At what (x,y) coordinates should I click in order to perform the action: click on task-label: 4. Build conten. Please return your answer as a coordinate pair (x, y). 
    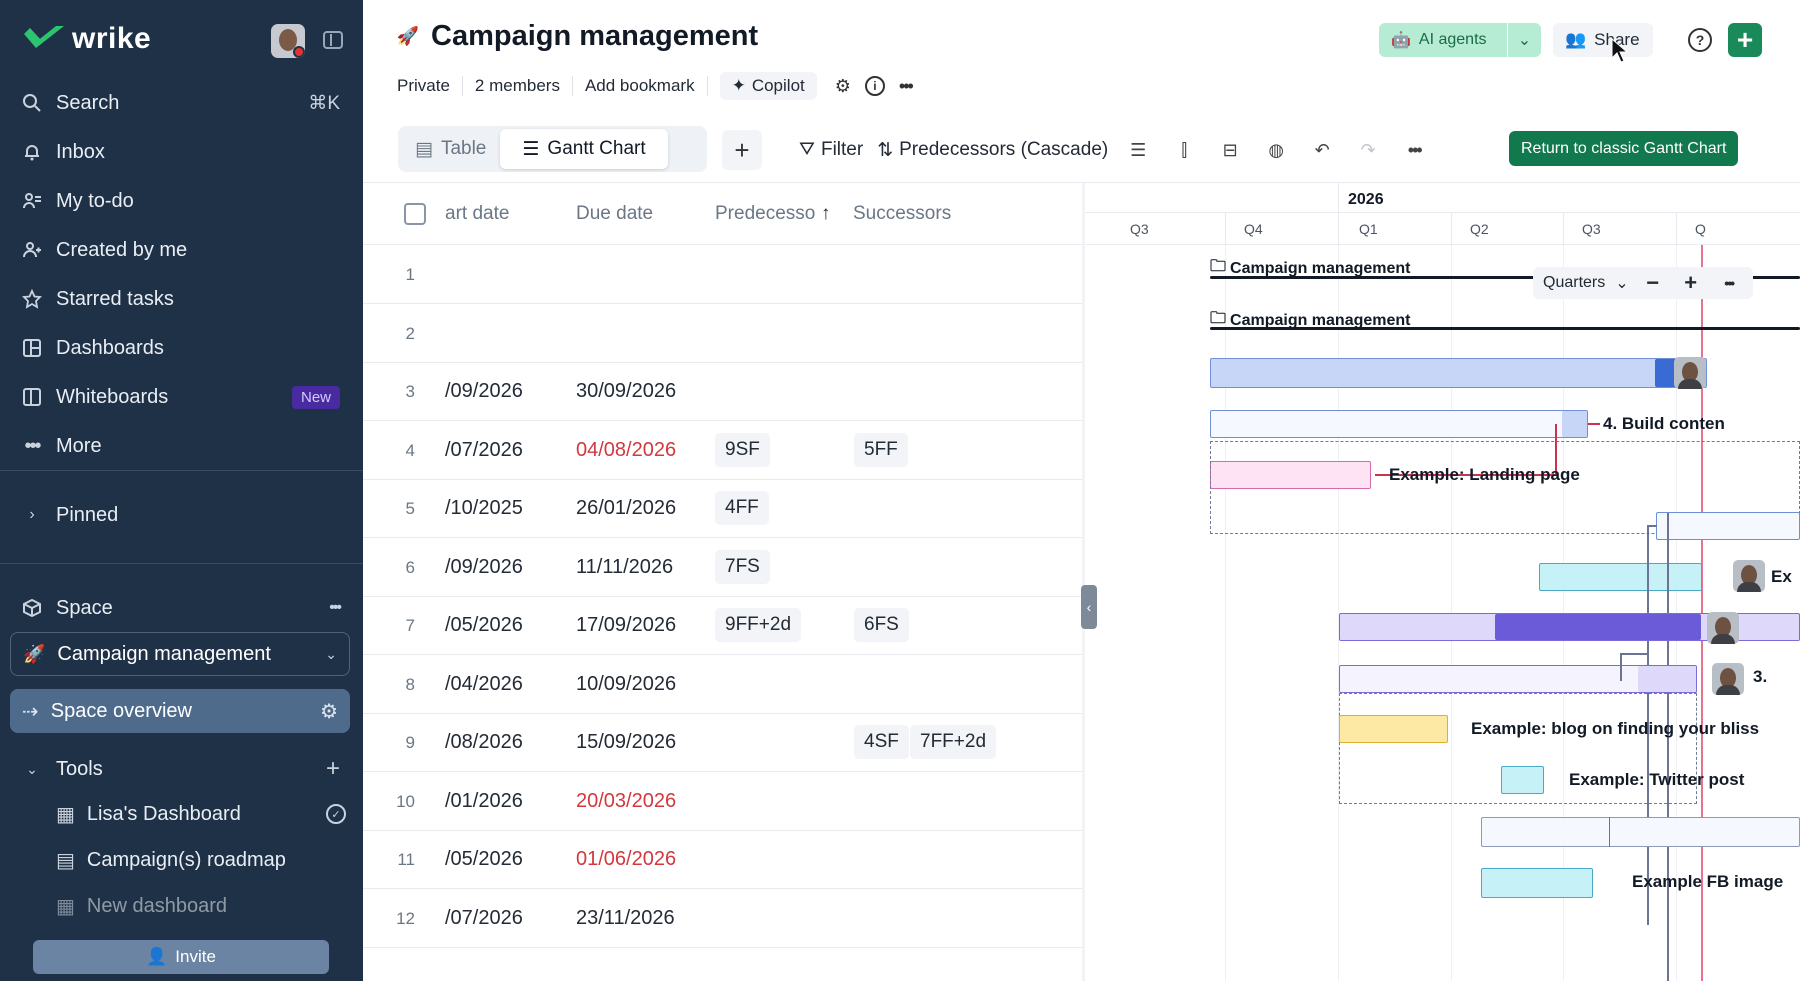
    Looking at the image, I should click on (1664, 424).